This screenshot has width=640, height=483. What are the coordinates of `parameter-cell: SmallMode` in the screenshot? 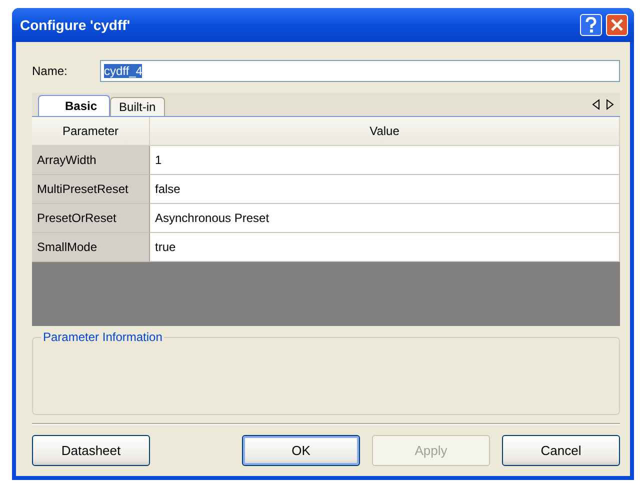 It's located at (91, 247).